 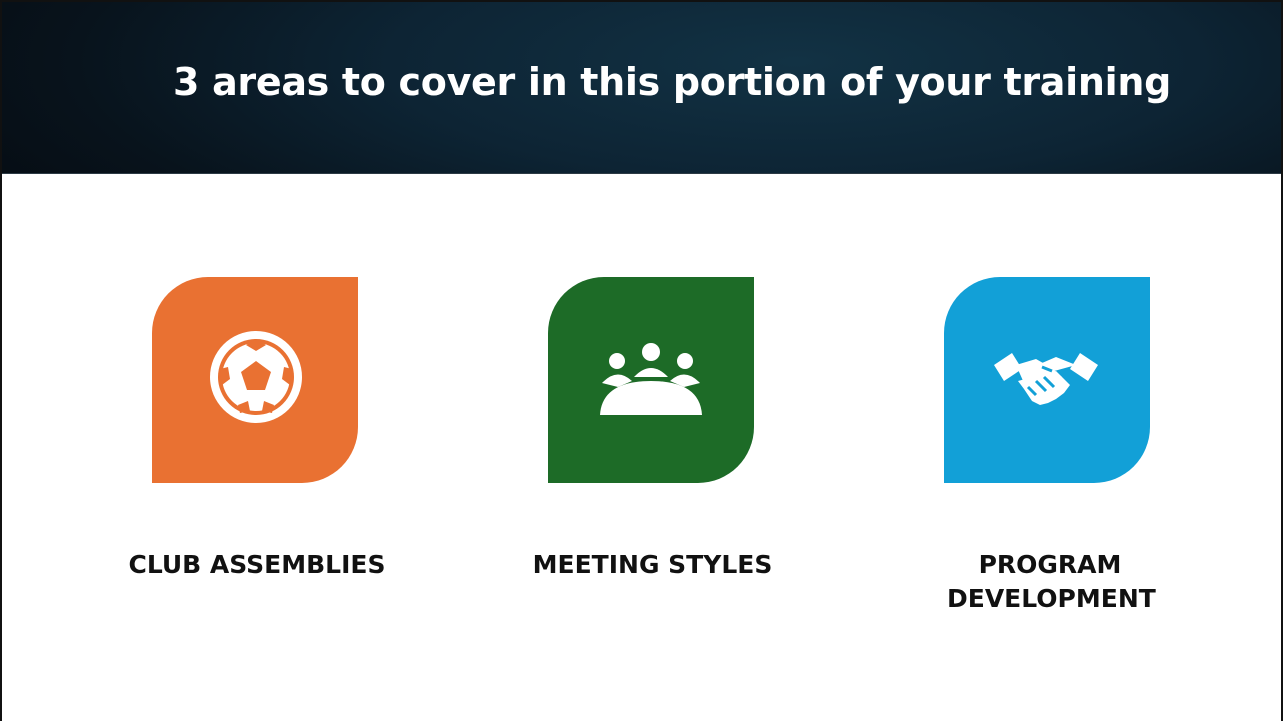 I want to click on club-assemblies-tile, so click(x=255, y=380).